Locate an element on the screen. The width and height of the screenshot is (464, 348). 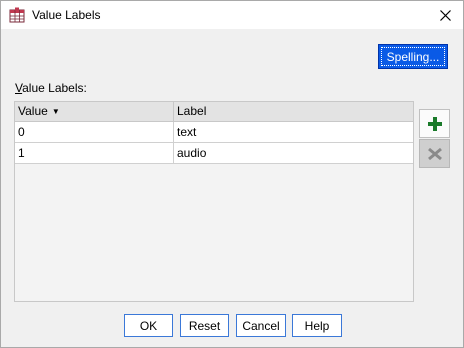
column-header-value: Value ▼ is located at coordinates (94, 111).